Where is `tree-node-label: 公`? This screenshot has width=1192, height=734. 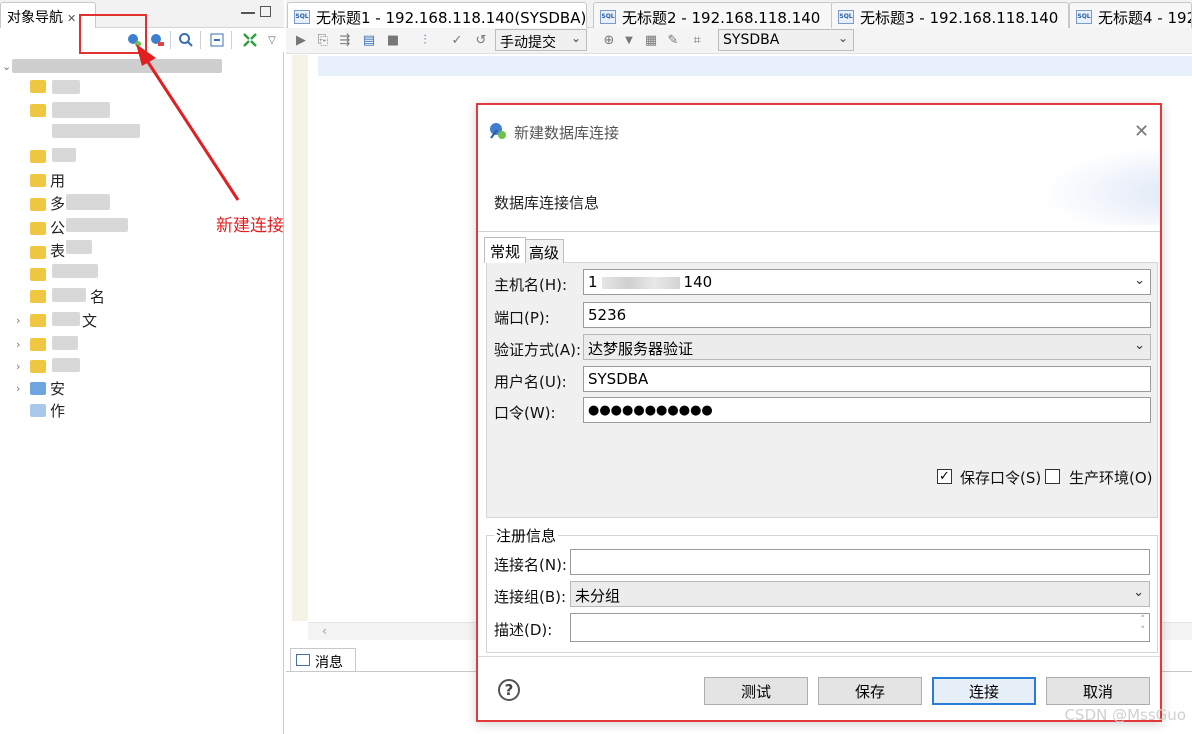 tree-node-label: 公 is located at coordinates (57, 227).